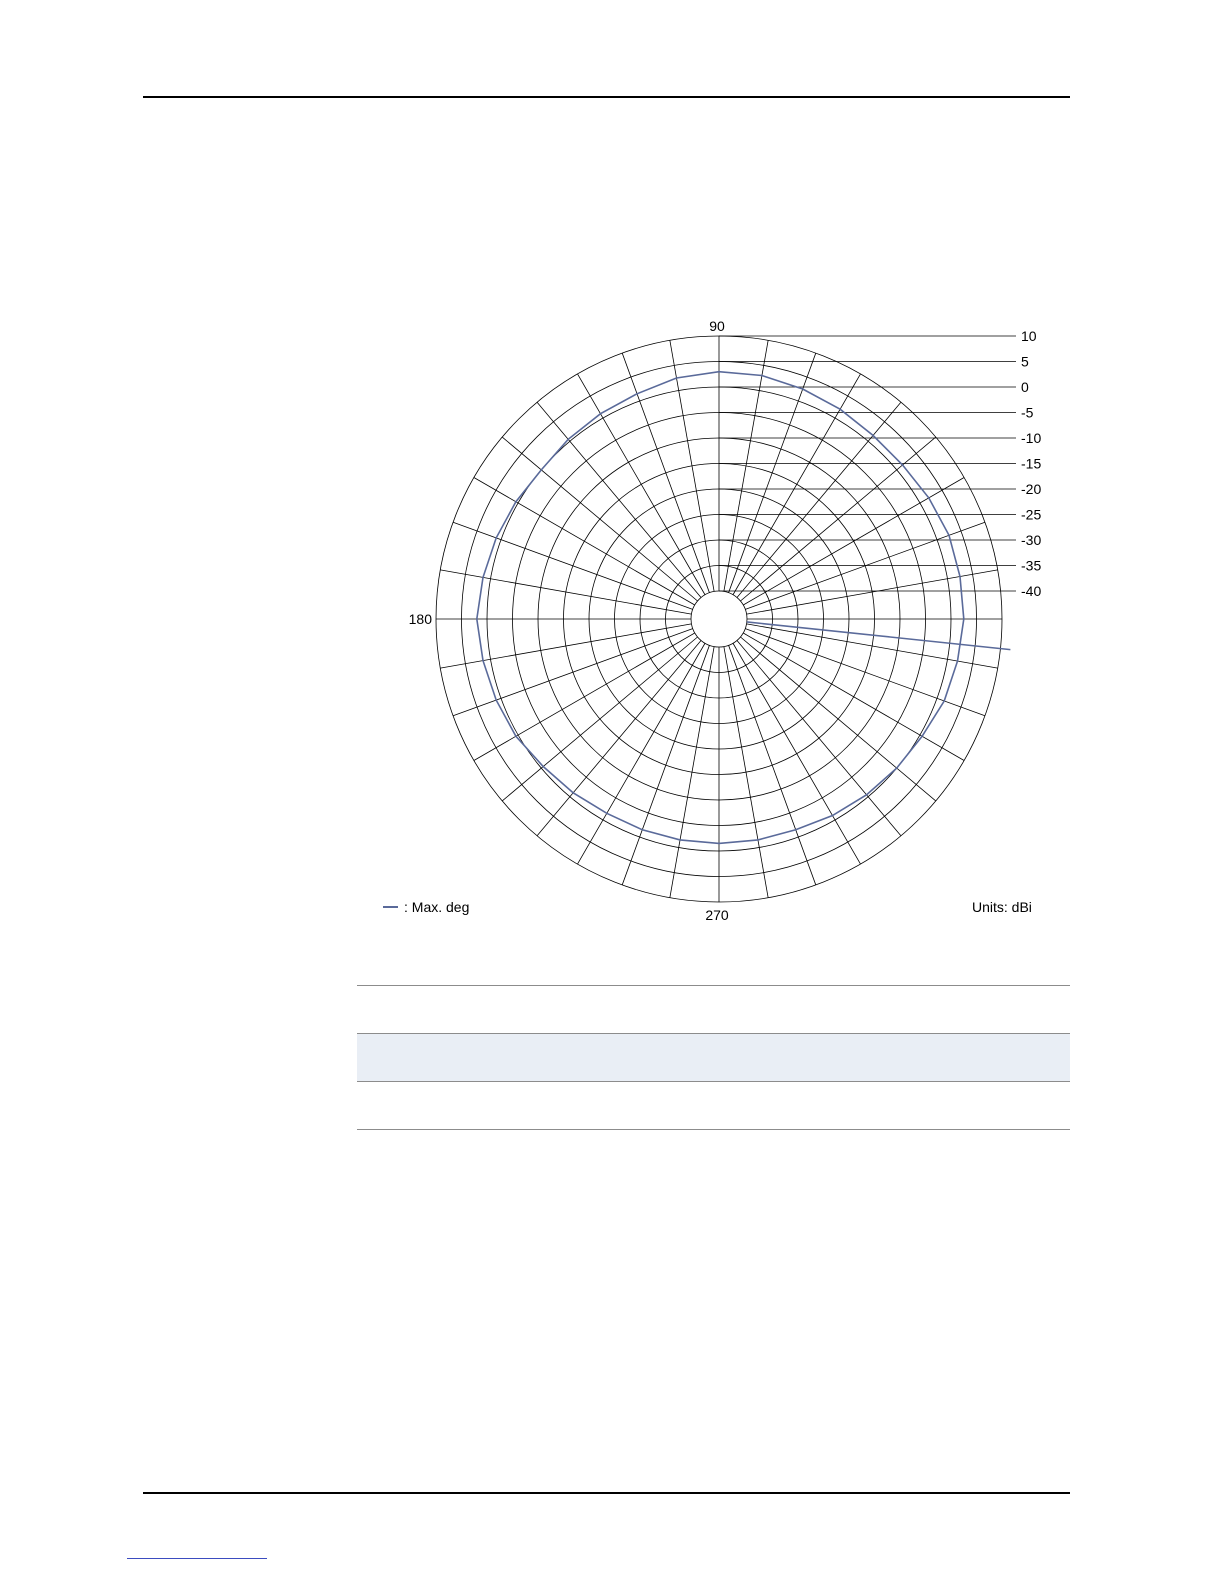  What do you see at coordinates (606, 1493) in the screenshot?
I see `footer-rule` at bounding box center [606, 1493].